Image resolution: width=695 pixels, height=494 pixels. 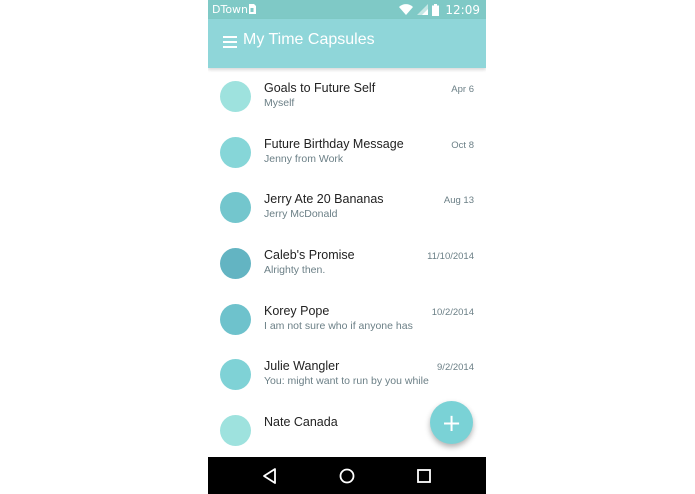 I want to click on hamburger-menu-icon, so click(x=230, y=42).